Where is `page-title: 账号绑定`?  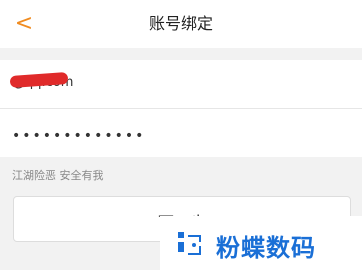 page-title: 账号绑定 is located at coordinates (180, 23).